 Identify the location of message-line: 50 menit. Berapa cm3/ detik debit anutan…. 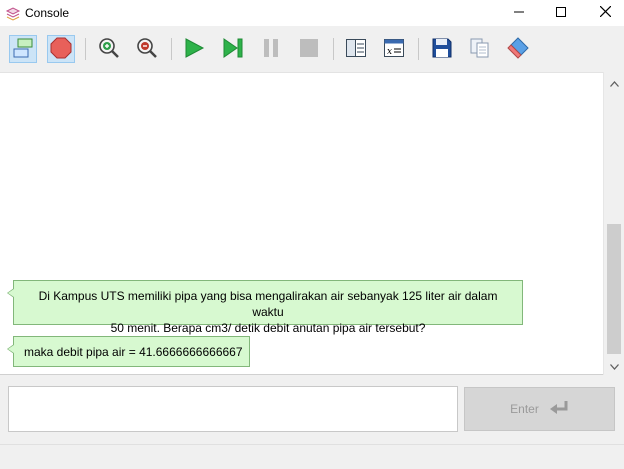
(268, 328).